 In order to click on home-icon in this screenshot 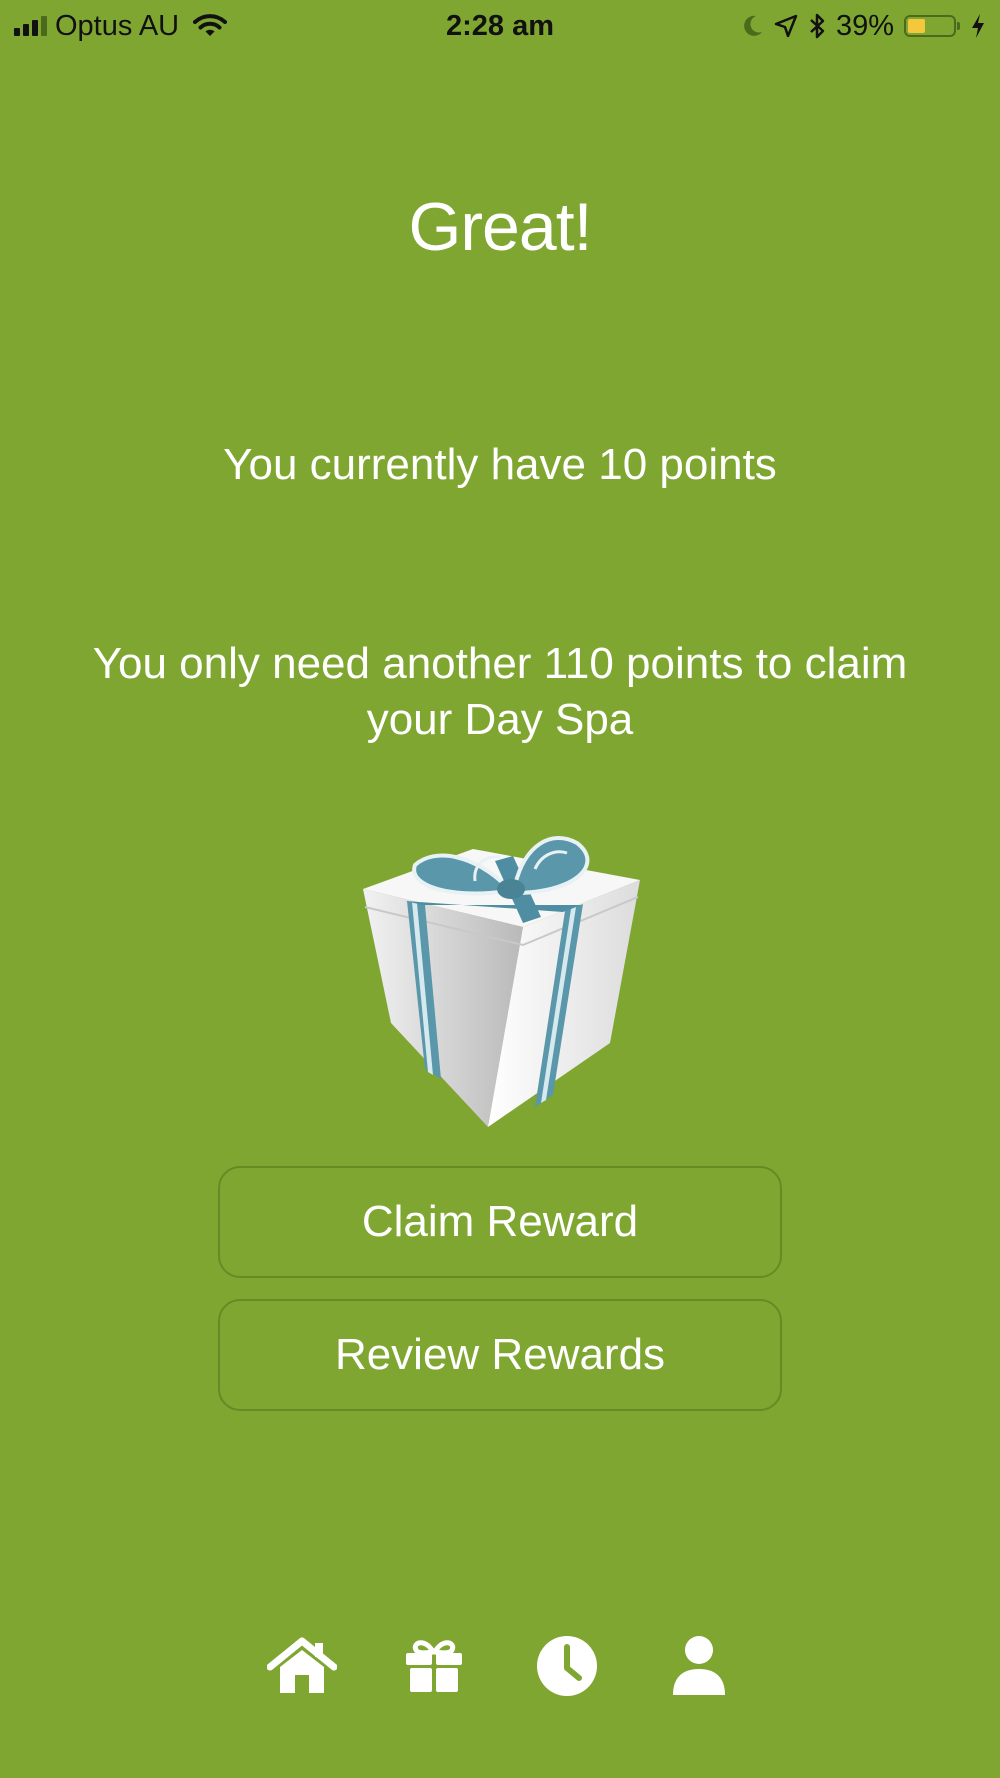, I will do `click(302, 1665)`.